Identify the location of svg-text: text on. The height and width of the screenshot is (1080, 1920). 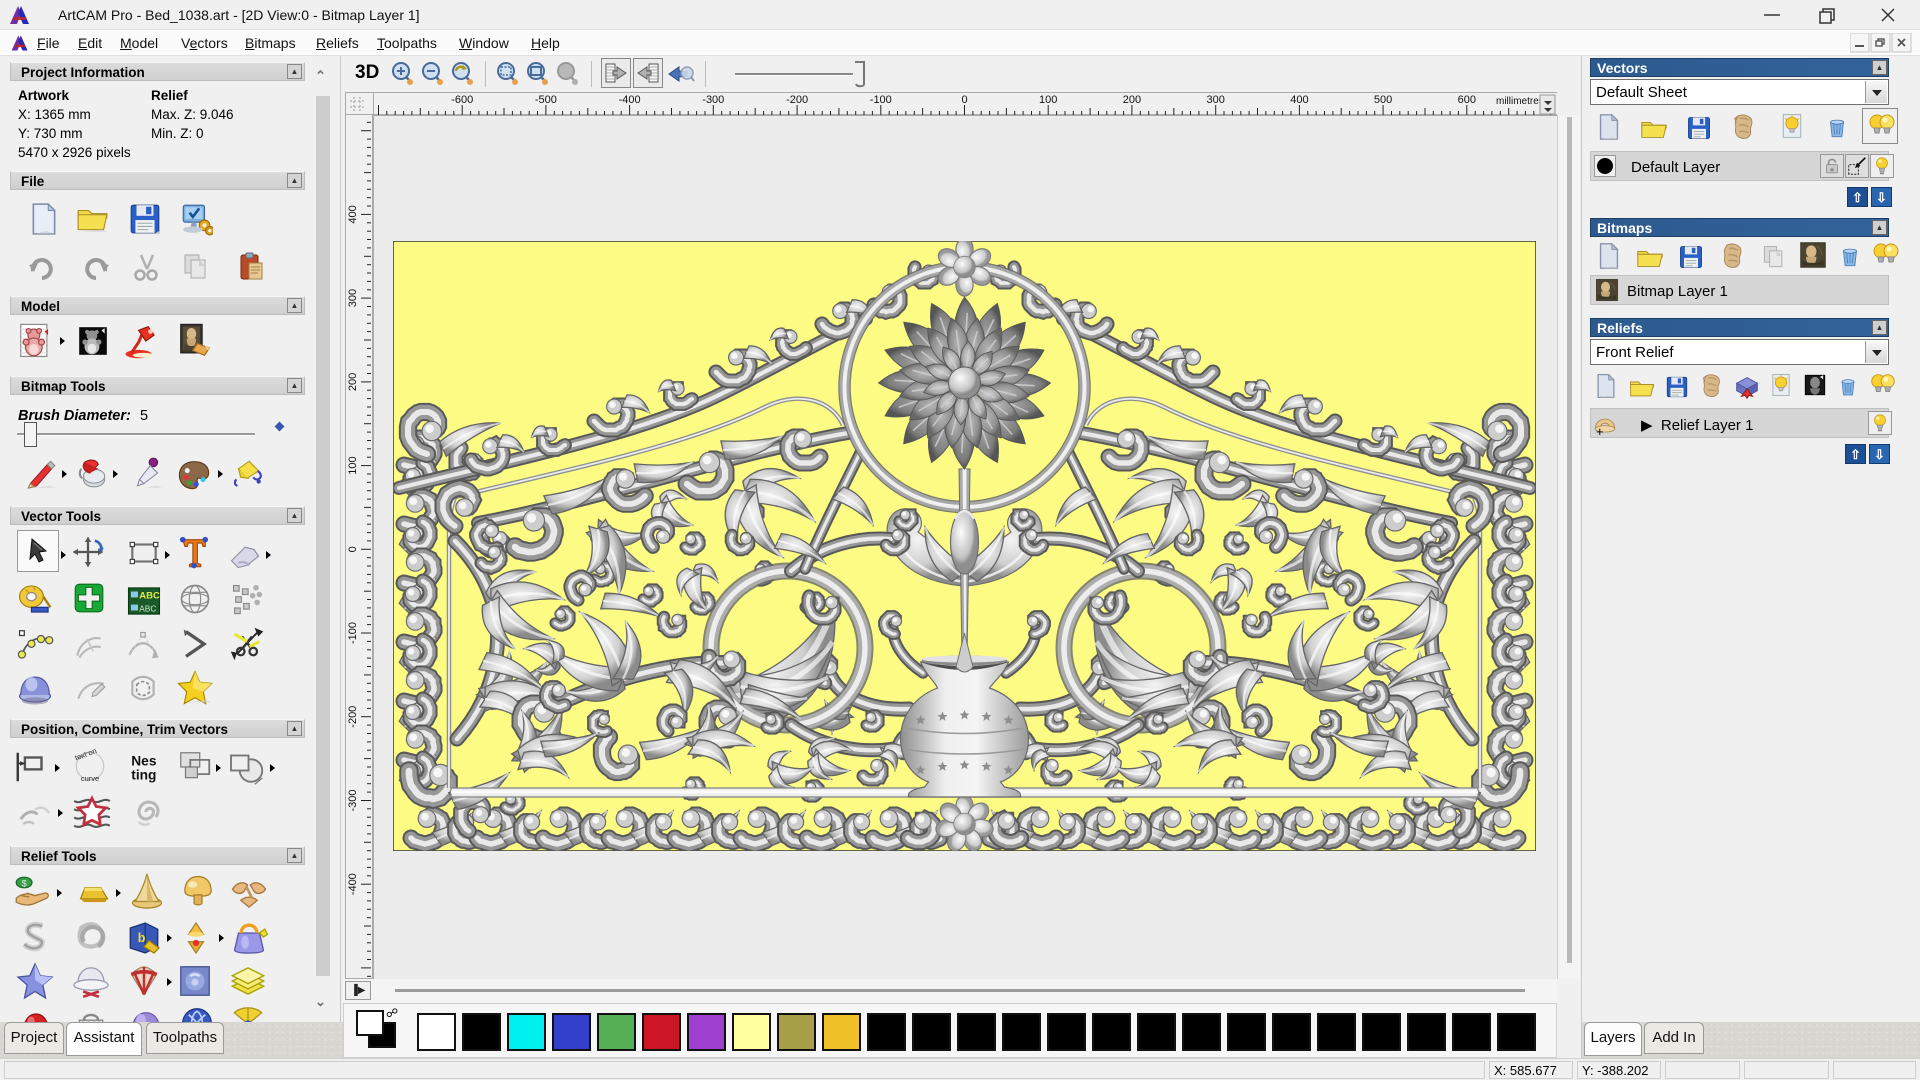
(86, 754).